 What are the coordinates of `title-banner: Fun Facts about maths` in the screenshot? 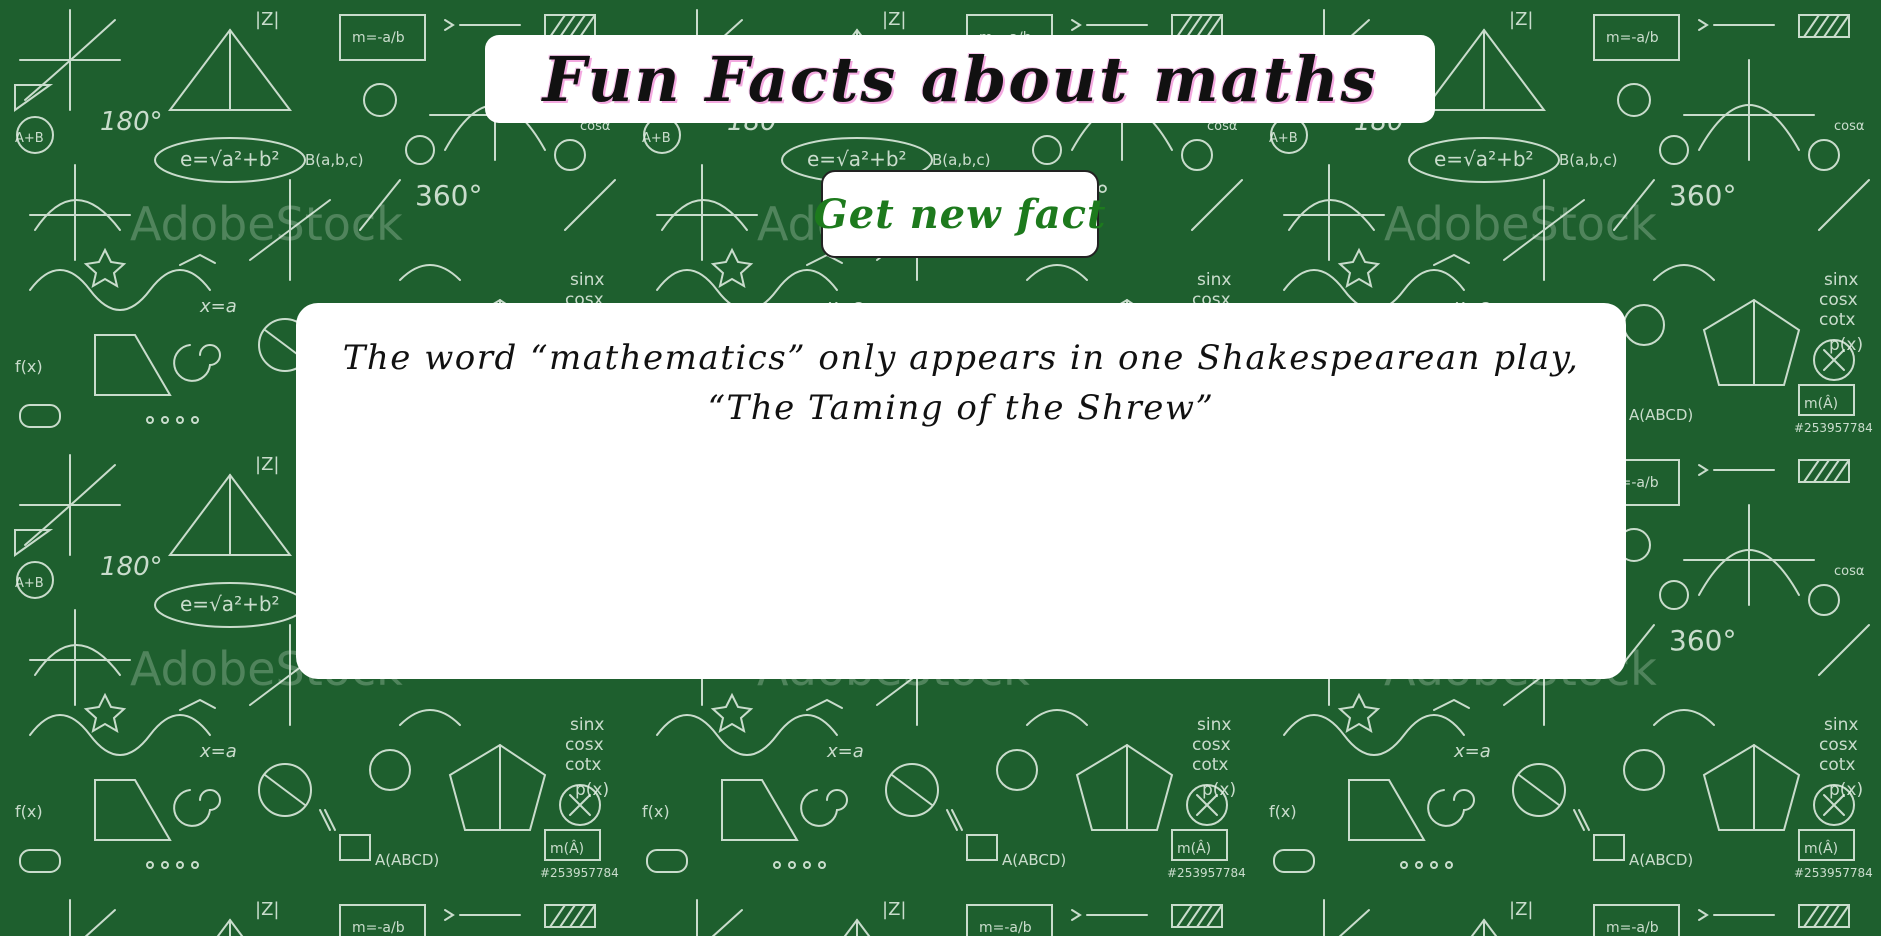 It's located at (960, 79).